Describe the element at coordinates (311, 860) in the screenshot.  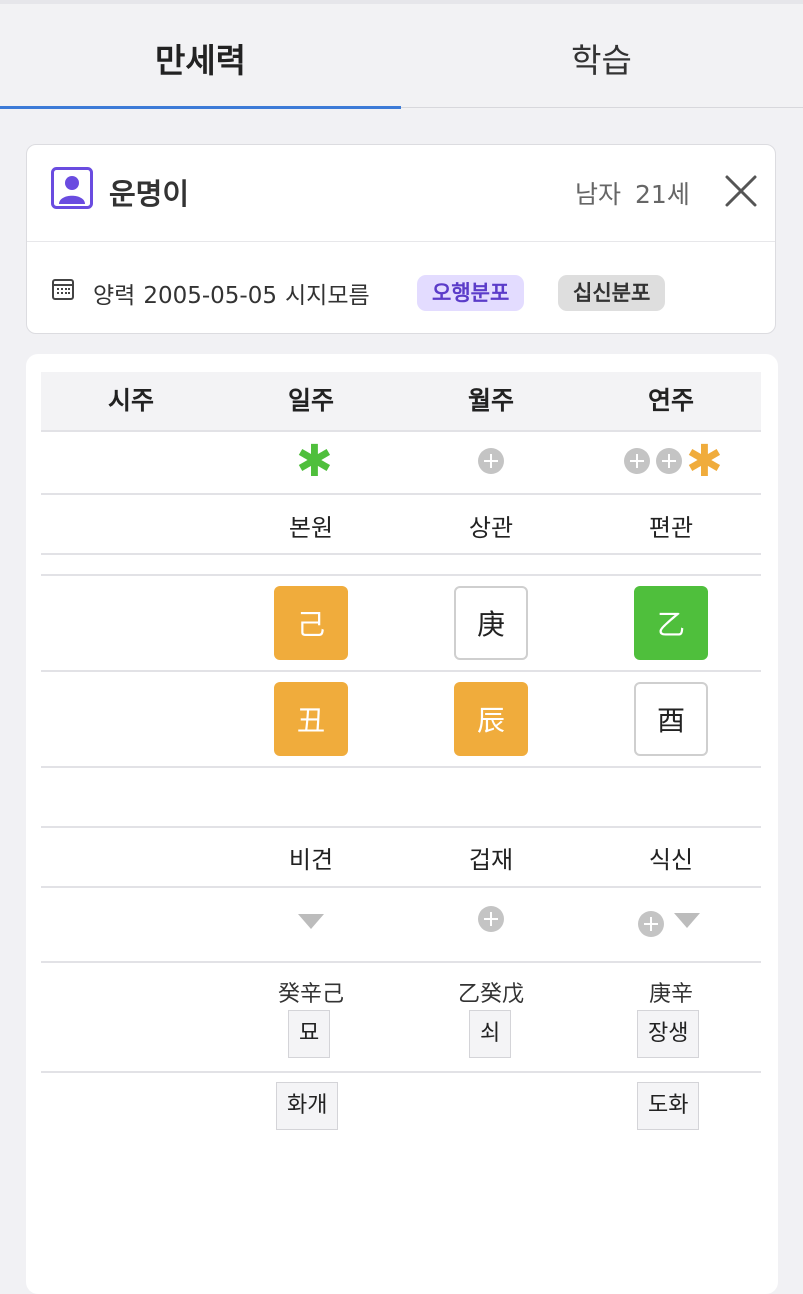
I see `branch-tengod-day: 비견` at that location.